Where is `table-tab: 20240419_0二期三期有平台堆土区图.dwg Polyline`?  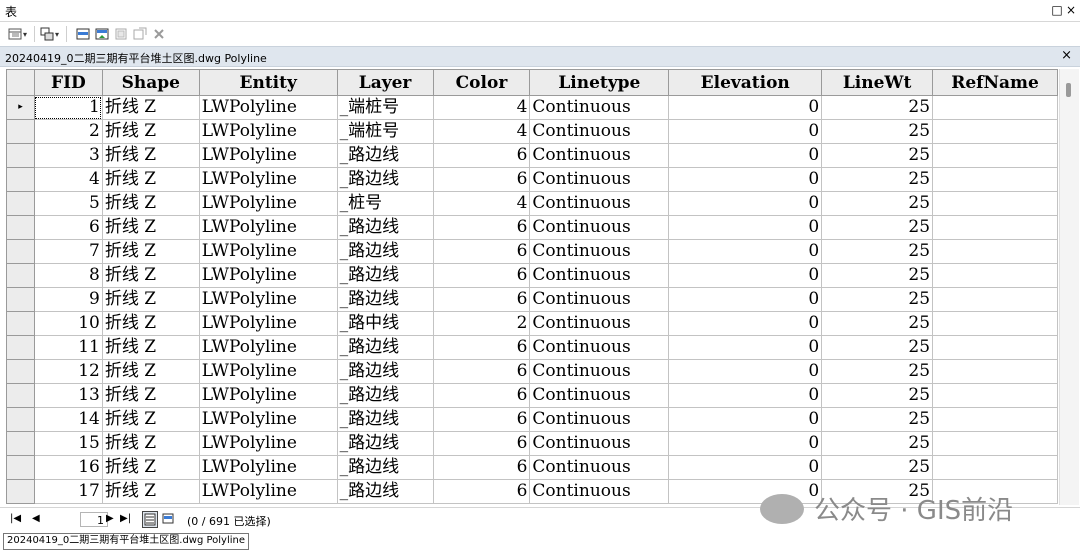 table-tab: 20240419_0二期三期有平台堆土区图.dwg Polyline is located at coordinates (136, 58).